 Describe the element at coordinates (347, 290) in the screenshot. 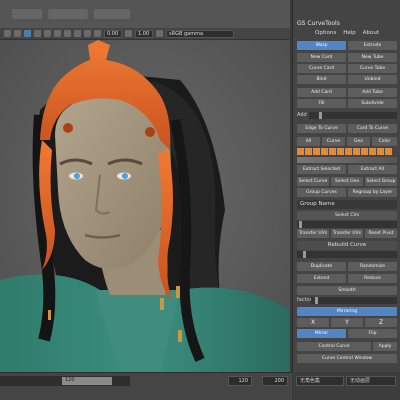

I see `smooth-button: Smooth` at that location.